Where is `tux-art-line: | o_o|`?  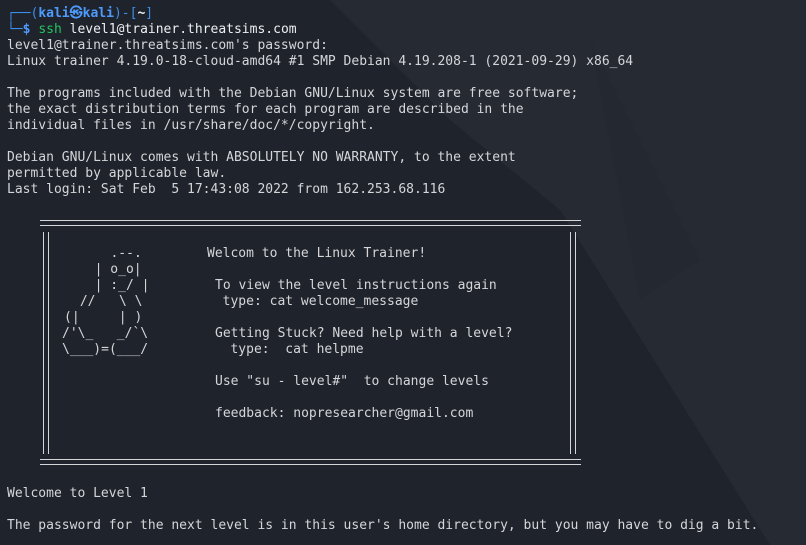 tux-art-line: | o_o| is located at coordinates (110, 269).